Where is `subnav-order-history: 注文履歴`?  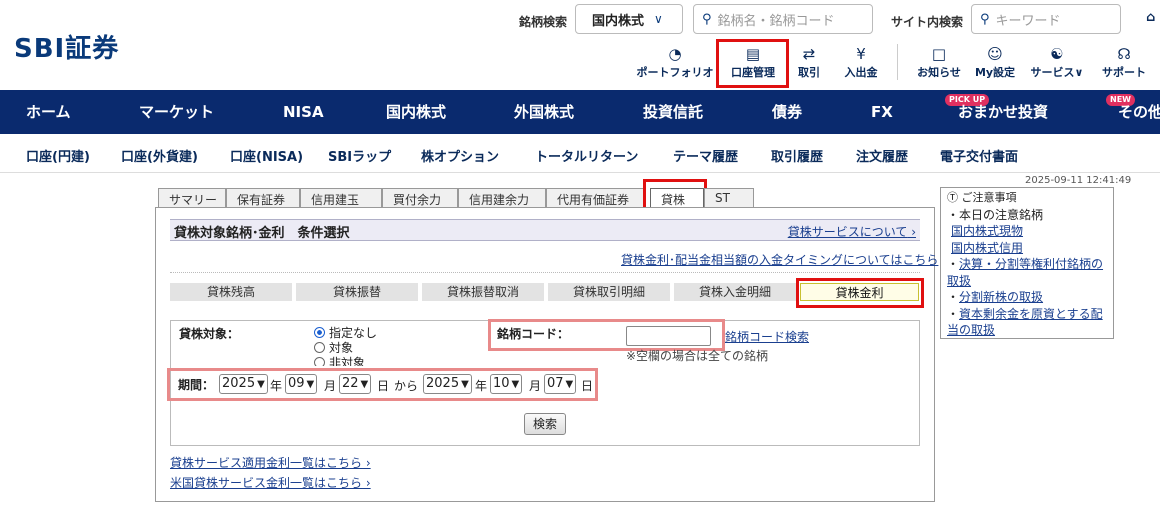
subnav-order-history: 注文履歴 is located at coordinates (882, 155).